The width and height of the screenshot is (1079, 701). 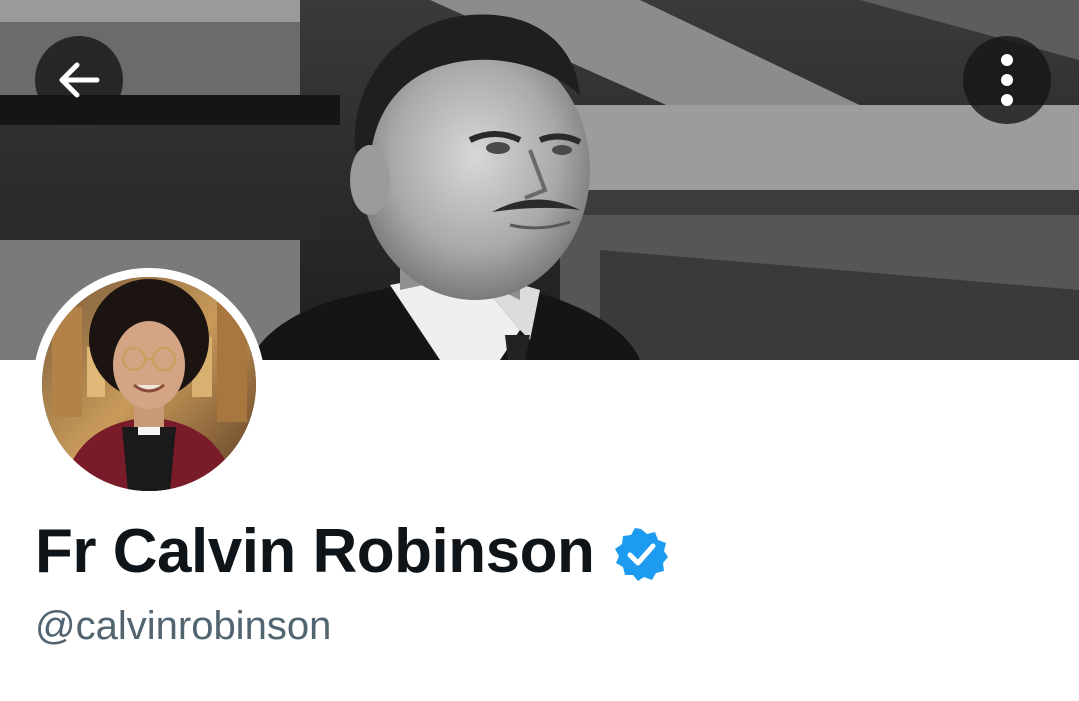 I want to click on more-options-button, so click(x=1007, y=80).